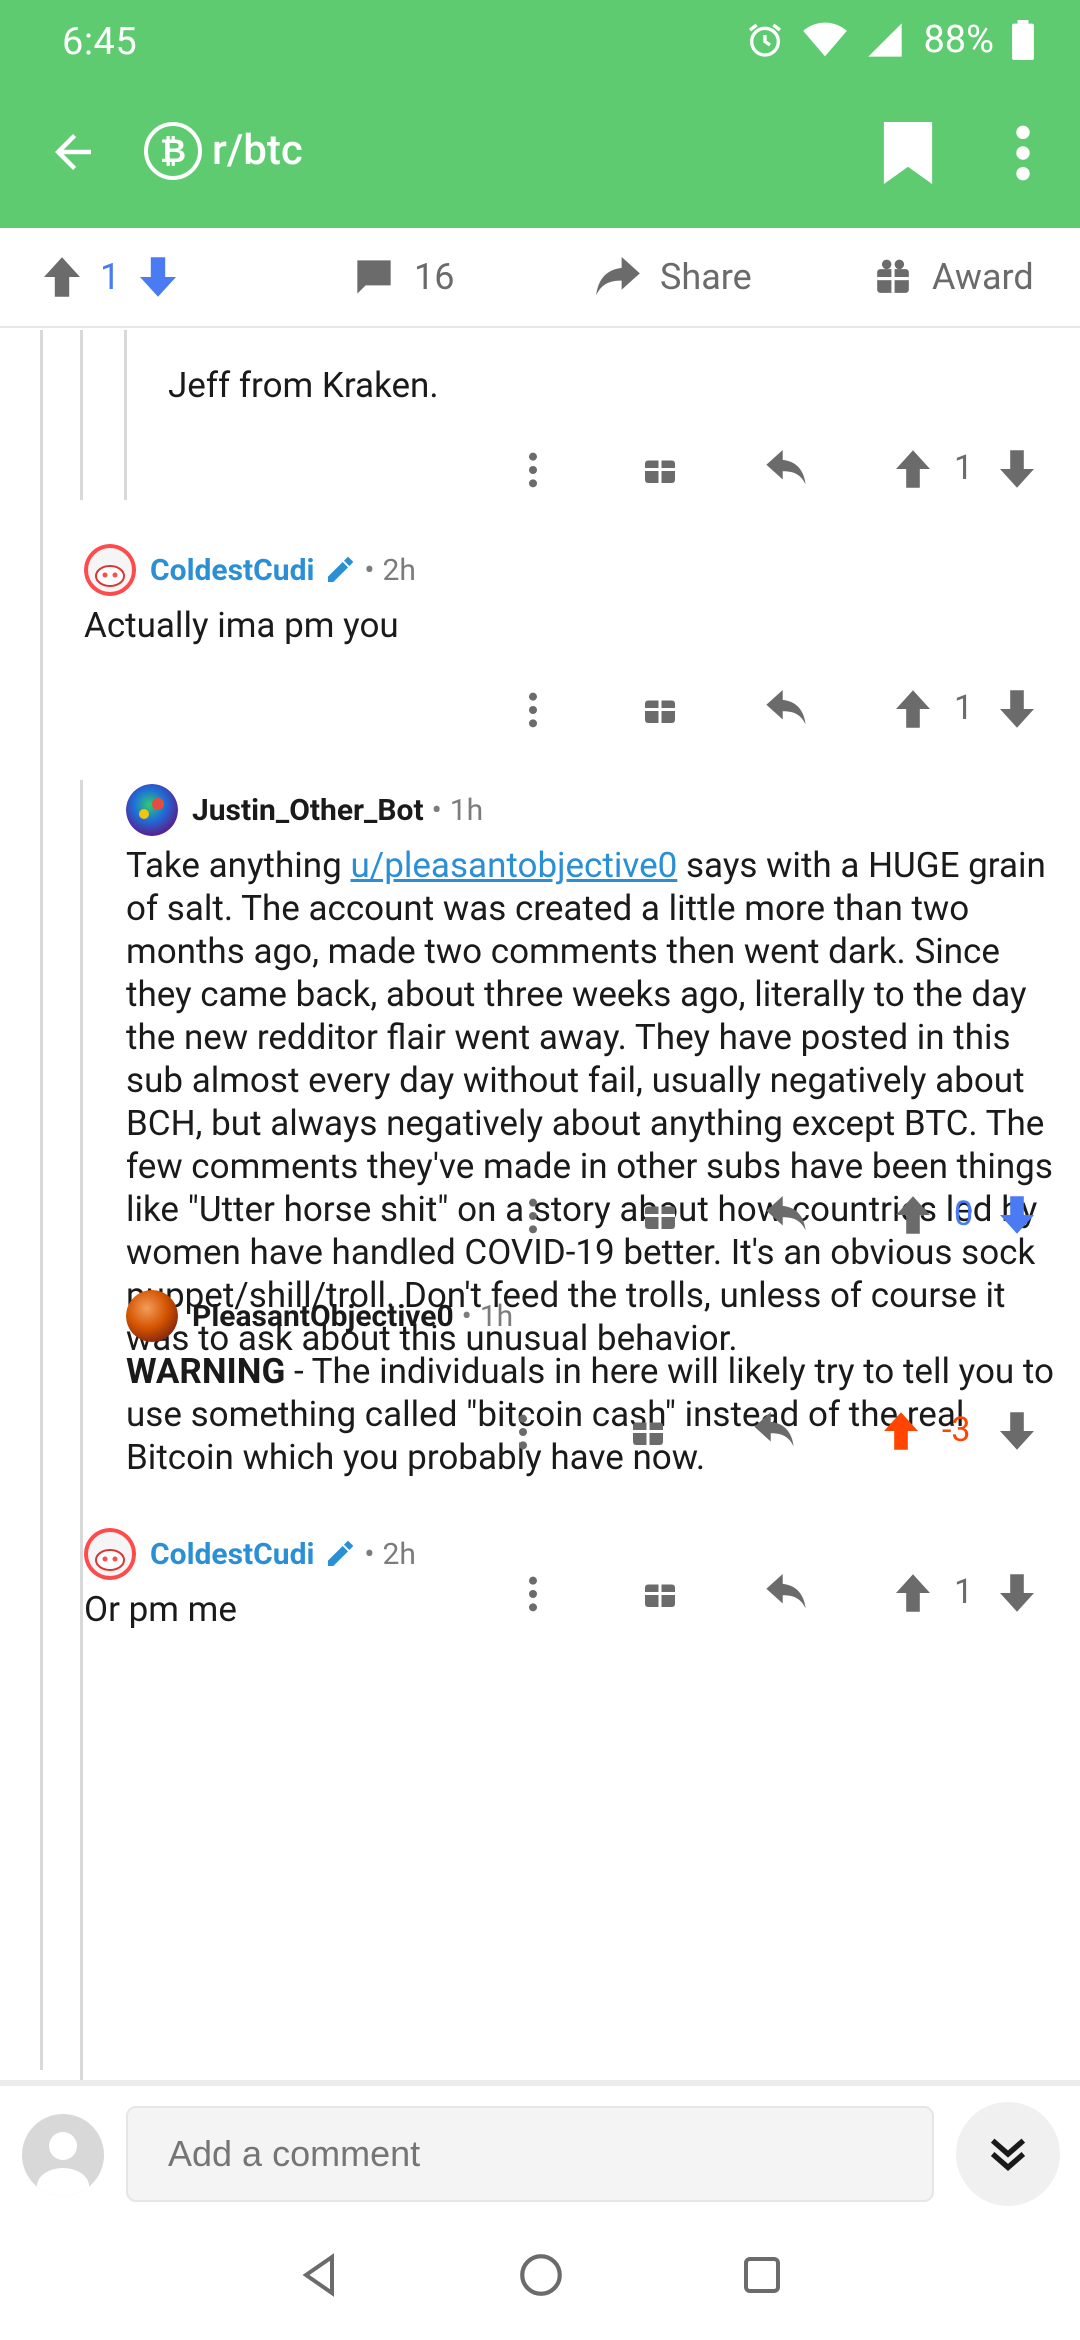 This screenshot has width=1080, height=2340. I want to click on comment-score: -3, so click(956, 1430).